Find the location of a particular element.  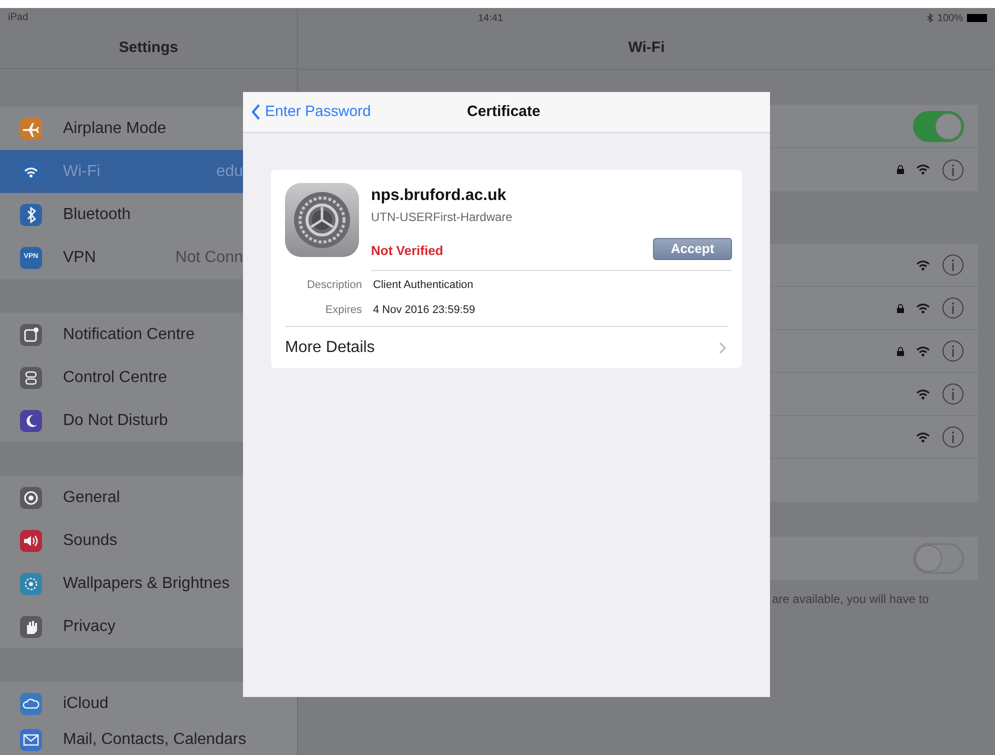

setting-label: Control Centre is located at coordinates (115, 378).